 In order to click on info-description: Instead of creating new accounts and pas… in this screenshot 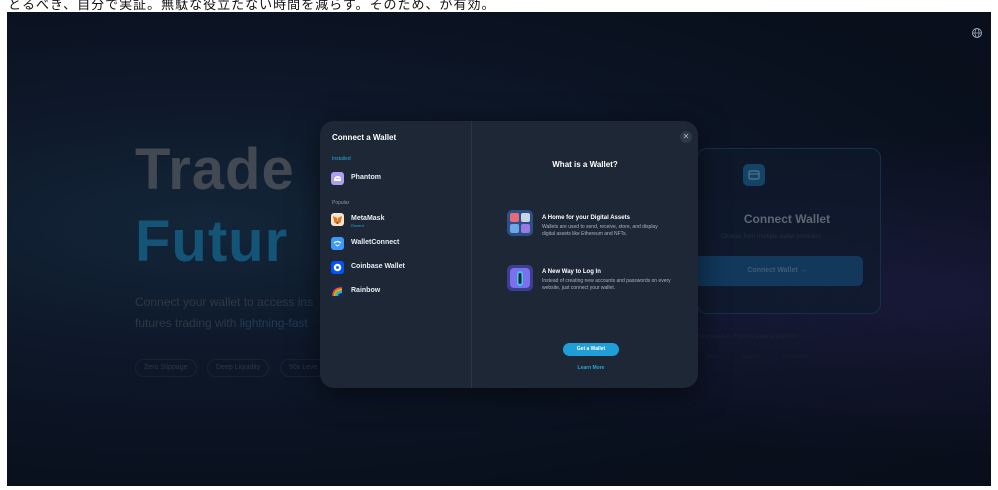, I will do `click(606, 284)`.